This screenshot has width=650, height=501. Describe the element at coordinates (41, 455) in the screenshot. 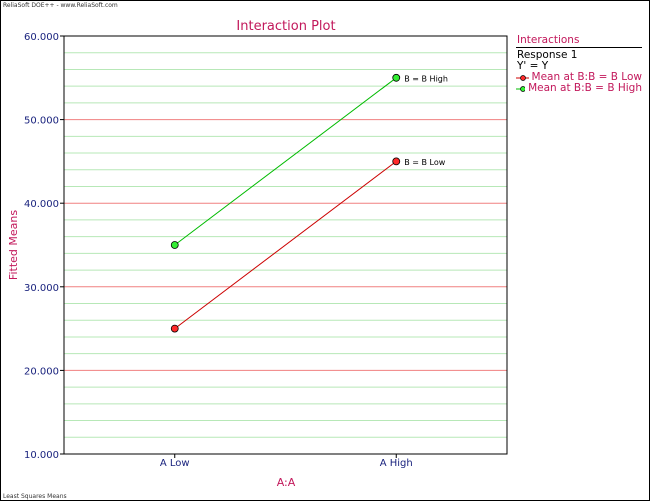

I see `y-tick-label: 10.000` at that location.